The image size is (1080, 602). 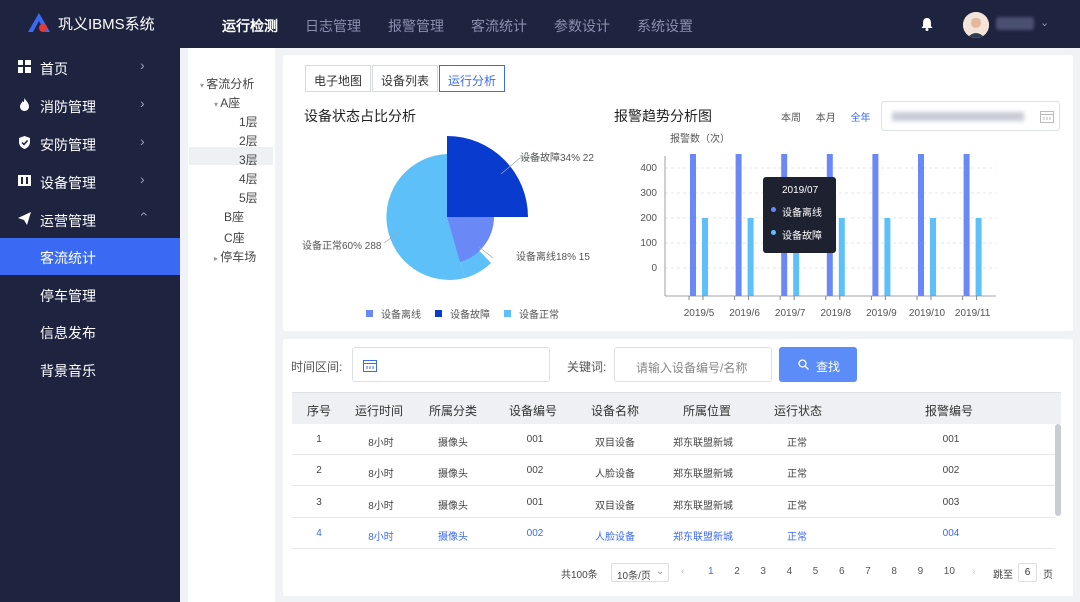 I want to click on sidebar-item-devices: 设备管理 ›, so click(x=90, y=180).